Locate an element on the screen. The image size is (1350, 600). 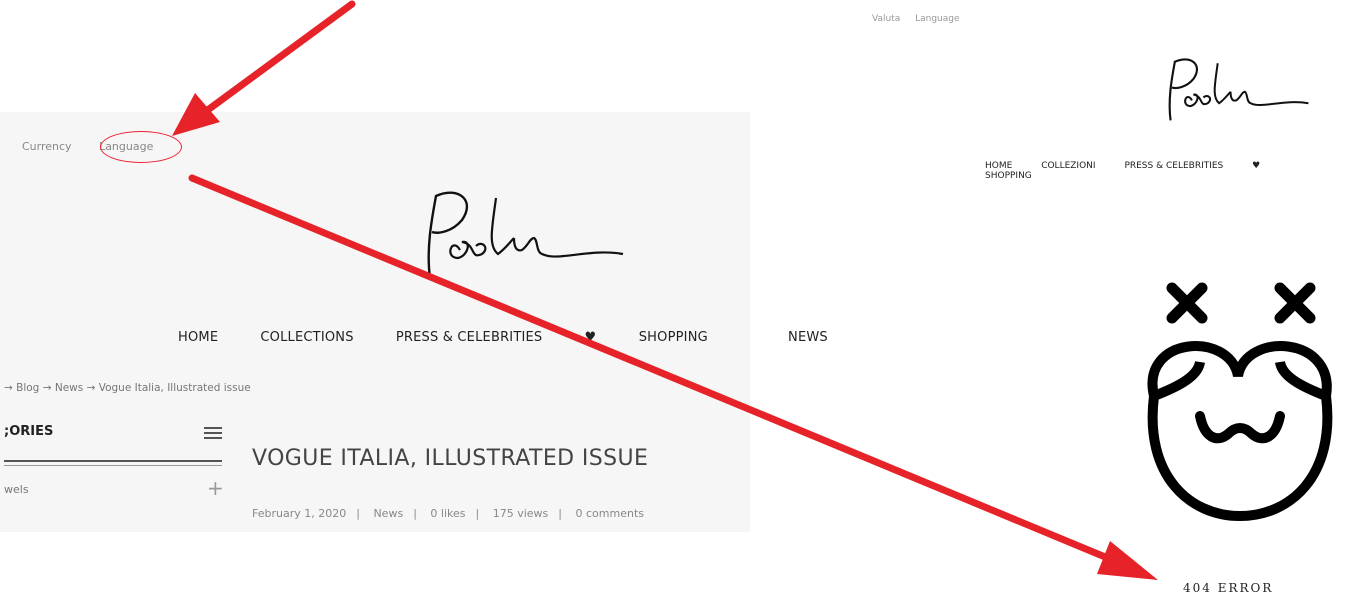
nav-press-it: PRESS & CELEBRITIES is located at coordinates (1173, 166).